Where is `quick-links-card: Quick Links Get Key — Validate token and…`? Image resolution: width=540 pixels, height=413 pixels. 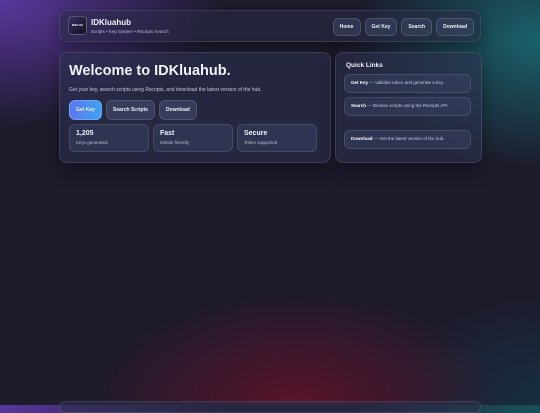 quick-links-card: Quick Links Get Key — Validate token and… is located at coordinates (408, 107).